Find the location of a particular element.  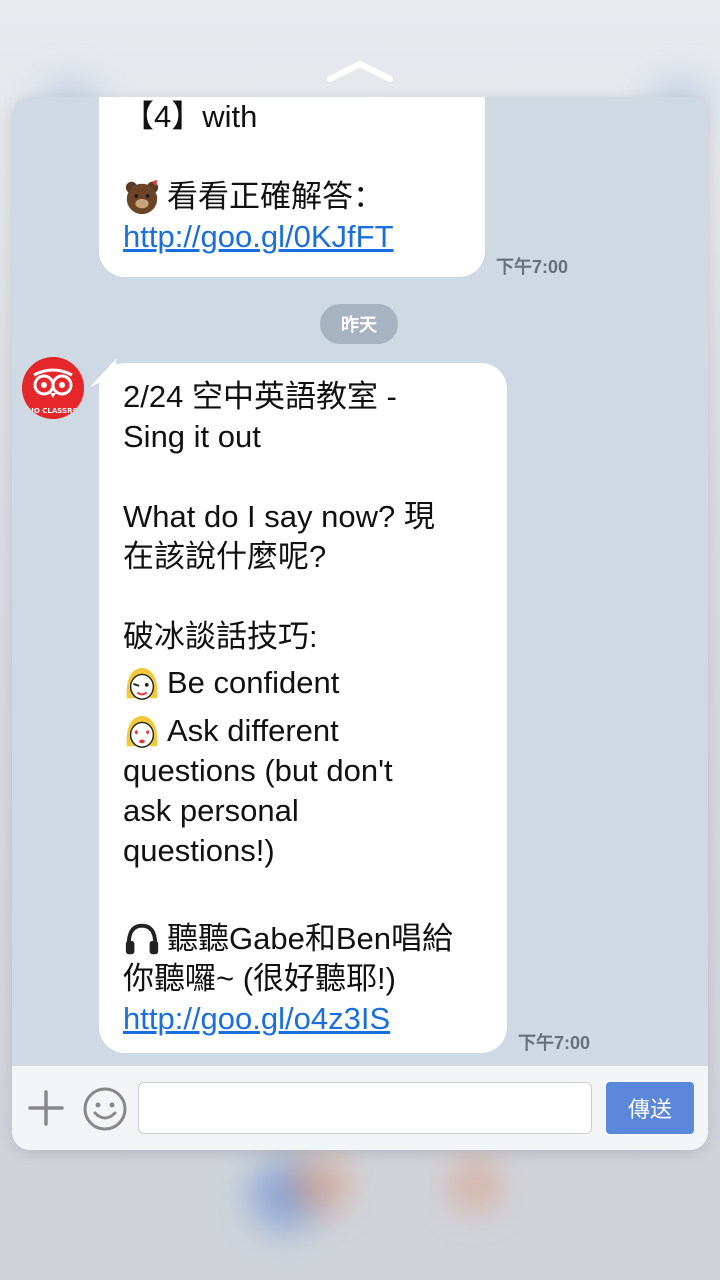

message-bubble: 【4】with 看看正確解答： http://goo.gl/0KJfFT is located at coordinates (292, 187).